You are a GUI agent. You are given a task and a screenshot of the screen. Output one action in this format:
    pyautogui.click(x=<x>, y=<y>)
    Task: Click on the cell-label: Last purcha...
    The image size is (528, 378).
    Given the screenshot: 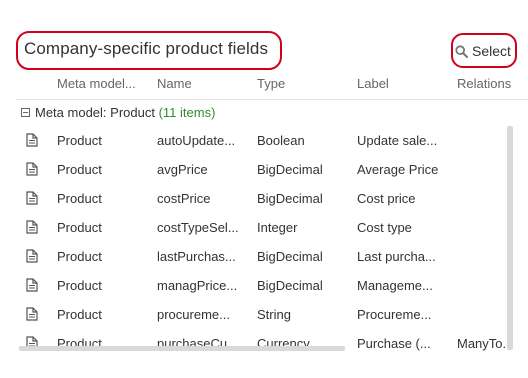 What is the action you would take?
    pyautogui.click(x=396, y=256)
    